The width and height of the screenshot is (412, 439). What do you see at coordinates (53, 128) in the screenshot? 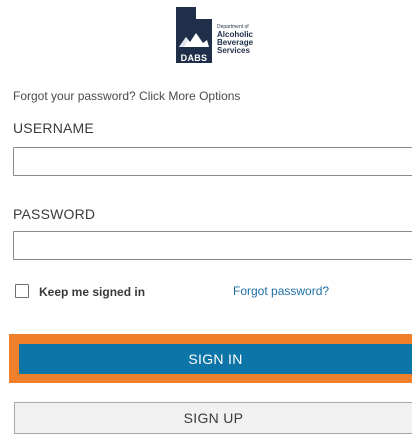
I see `username-label: USERNAME` at bounding box center [53, 128].